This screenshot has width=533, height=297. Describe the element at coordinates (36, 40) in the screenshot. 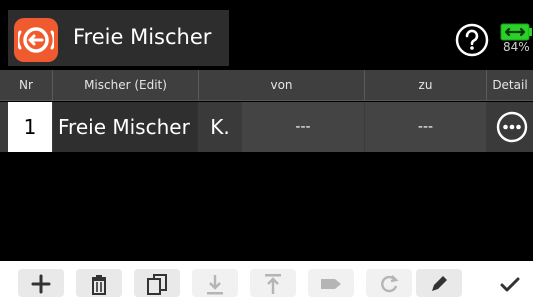

I see `mixer-icon` at that location.